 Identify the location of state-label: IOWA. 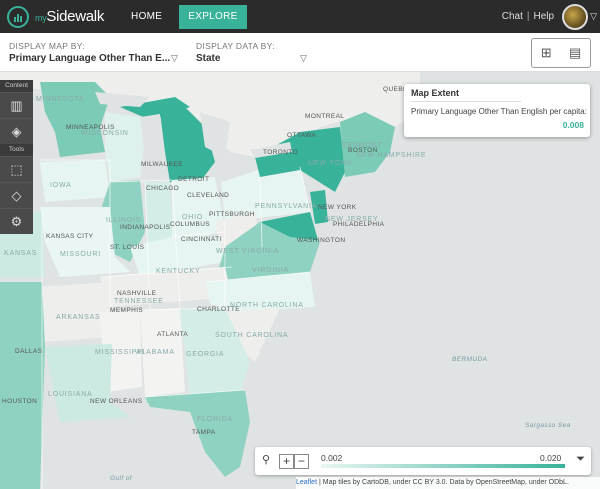
(61, 185).